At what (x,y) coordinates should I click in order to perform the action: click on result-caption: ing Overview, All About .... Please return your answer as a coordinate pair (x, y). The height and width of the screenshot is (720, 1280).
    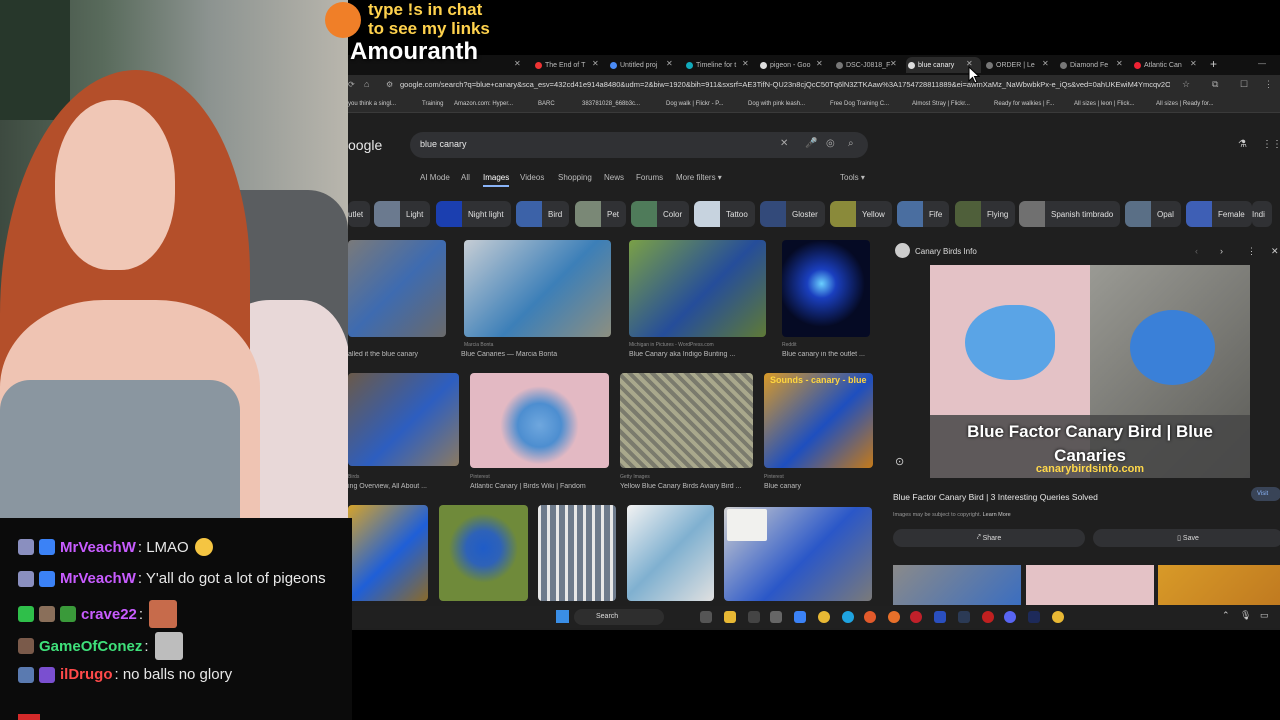
    Looking at the image, I should click on (403, 486).